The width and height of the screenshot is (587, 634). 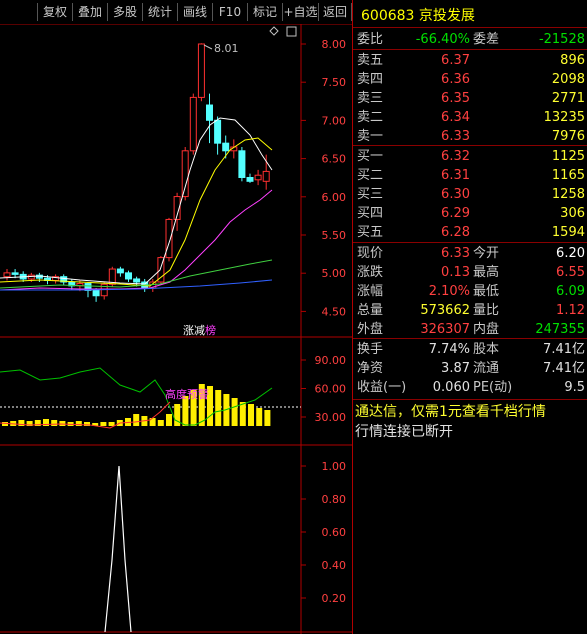 I want to click on axis-tick-label: 8.00, so click(x=334, y=44).